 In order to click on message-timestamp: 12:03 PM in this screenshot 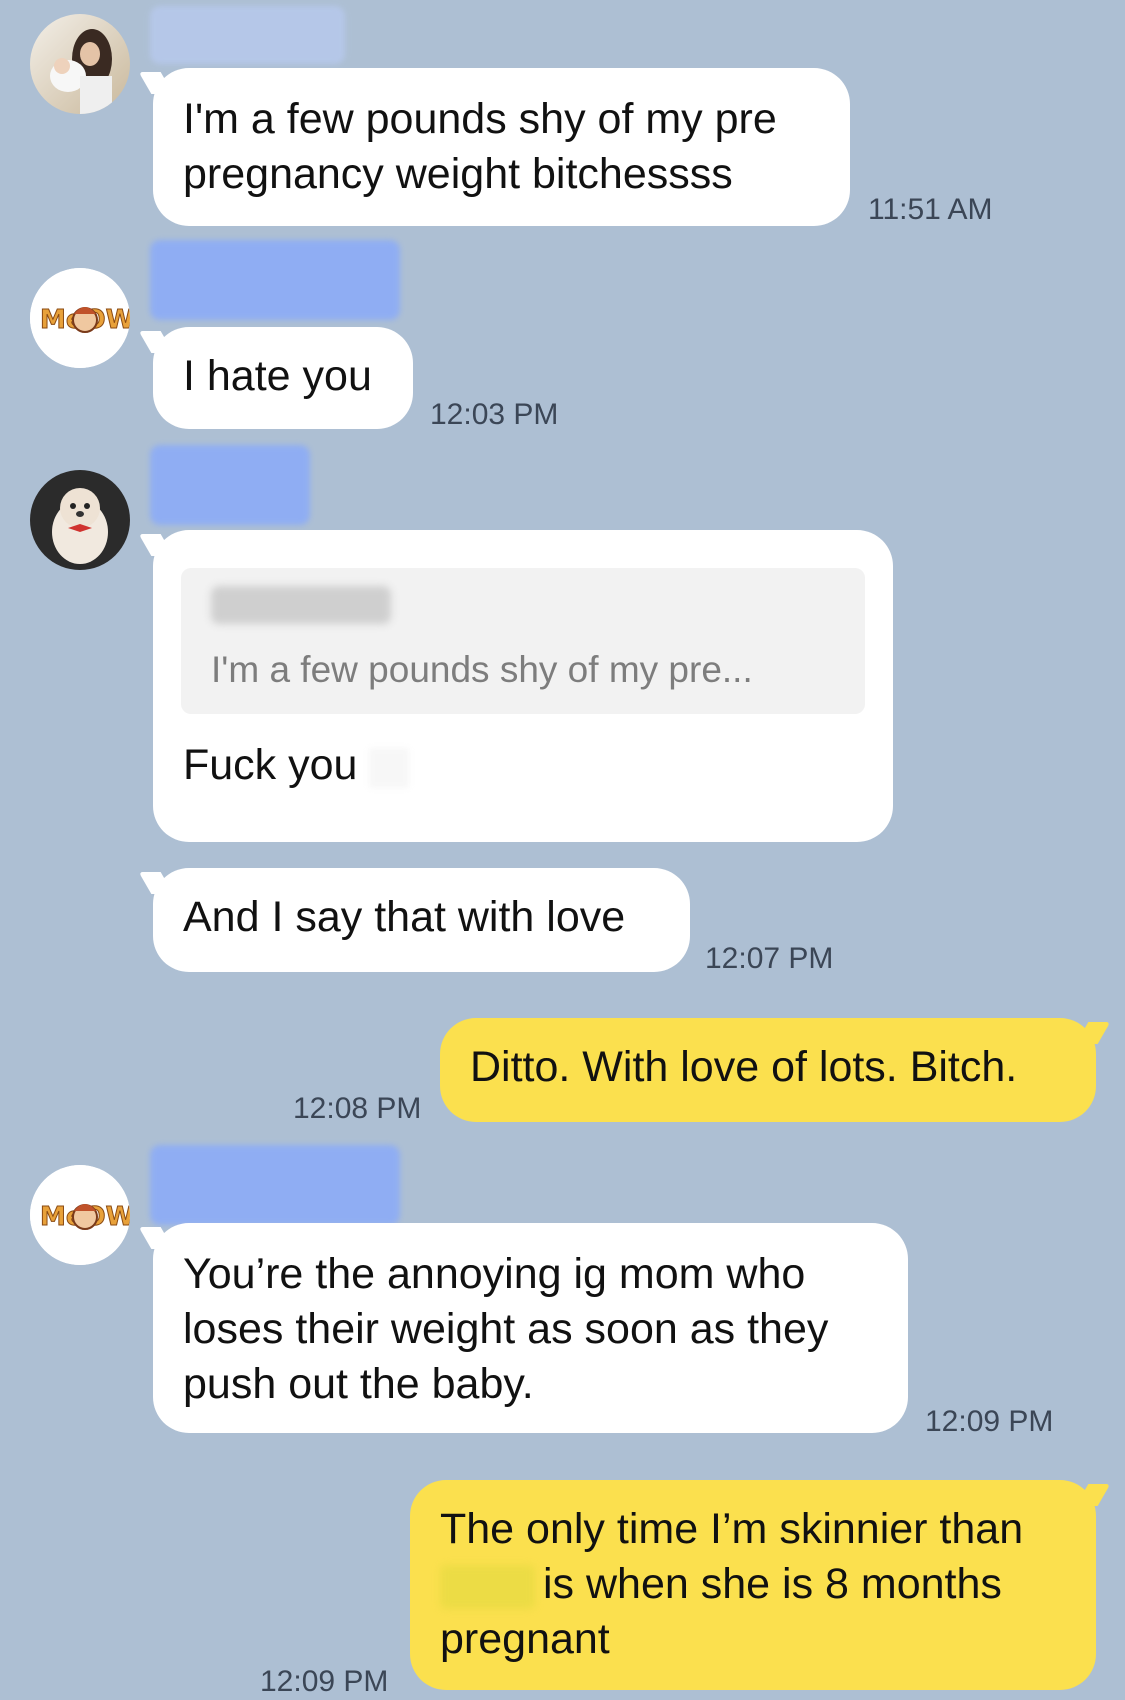, I will do `click(494, 414)`.